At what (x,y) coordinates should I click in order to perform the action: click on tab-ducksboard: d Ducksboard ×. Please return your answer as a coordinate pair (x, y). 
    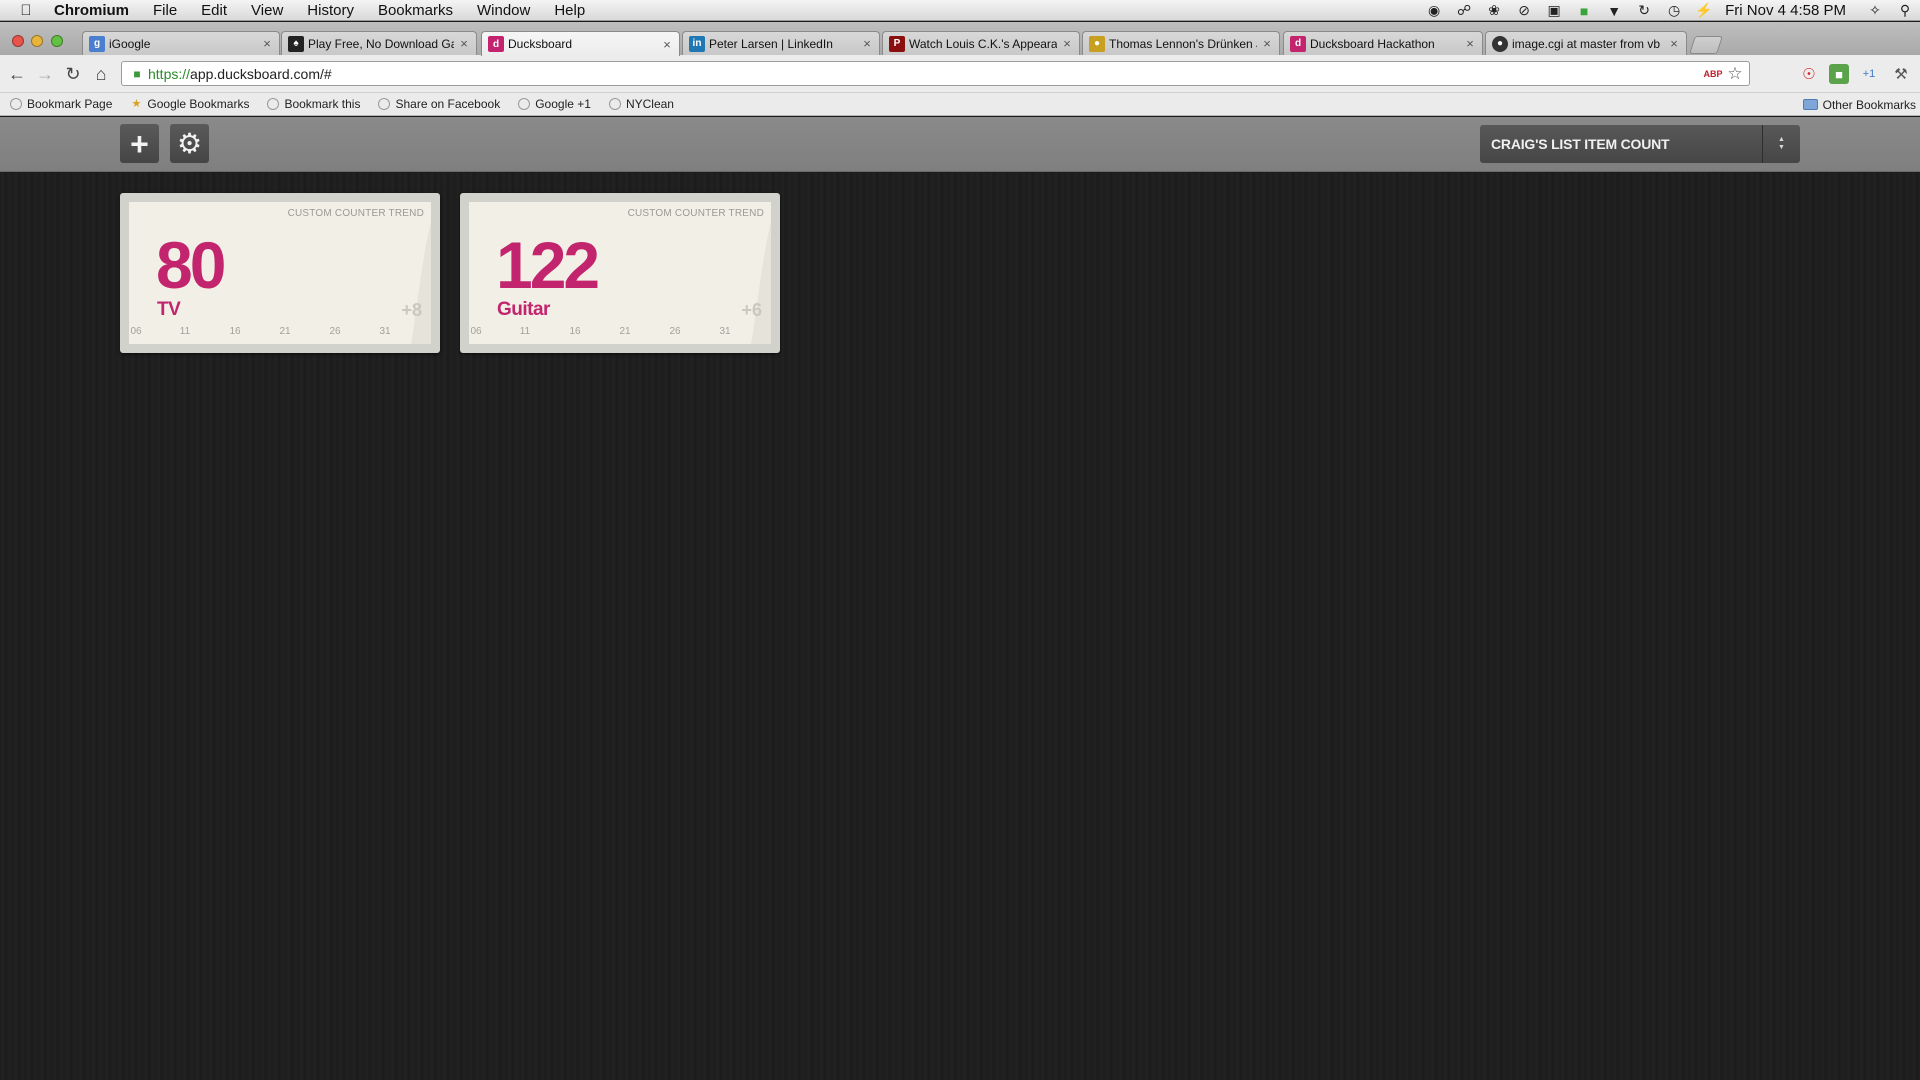
    Looking at the image, I should click on (580, 43).